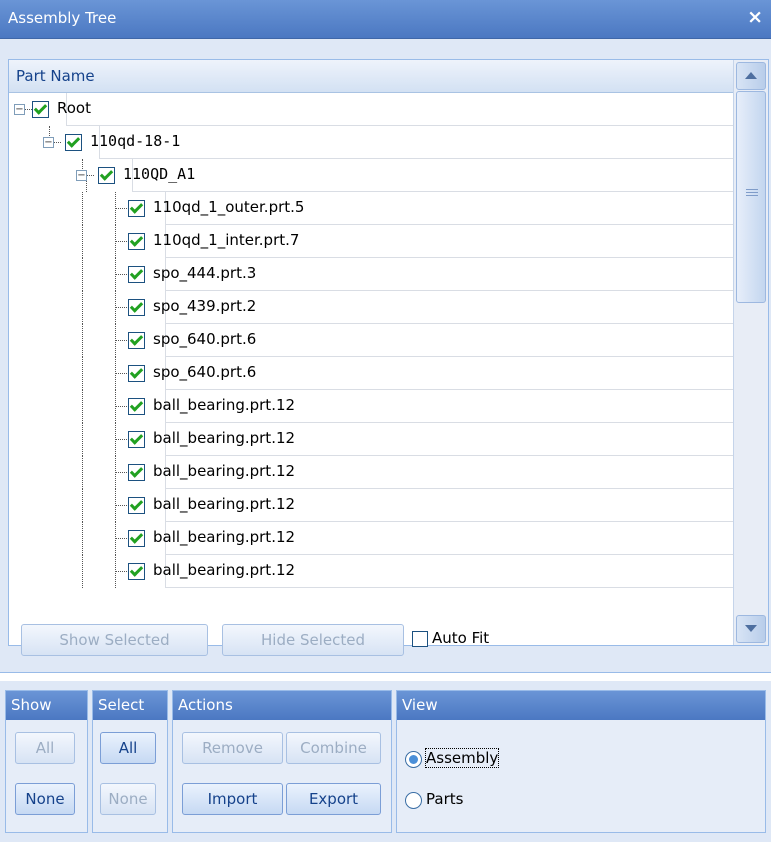 Image resolution: width=771 pixels, height=842 pixels. I want to click on scroll-up-button, so click(751, 76).